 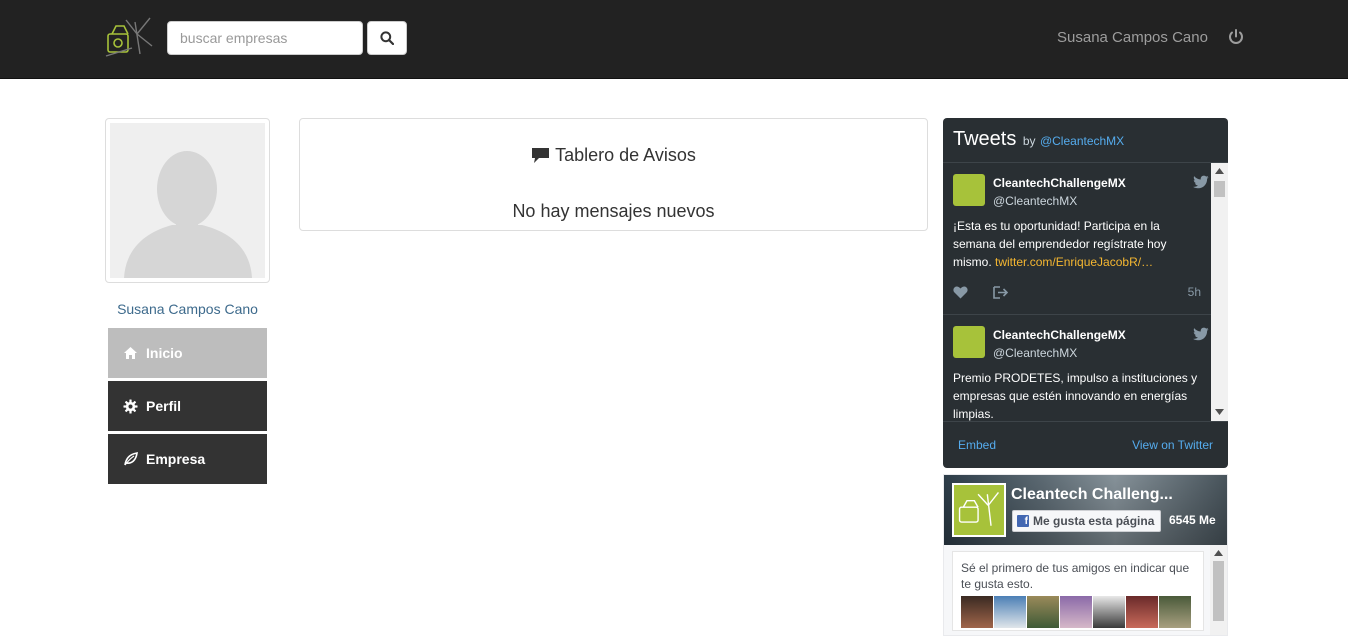 I want to click on twitter-title: Tweets, so click(x=985, y=139).